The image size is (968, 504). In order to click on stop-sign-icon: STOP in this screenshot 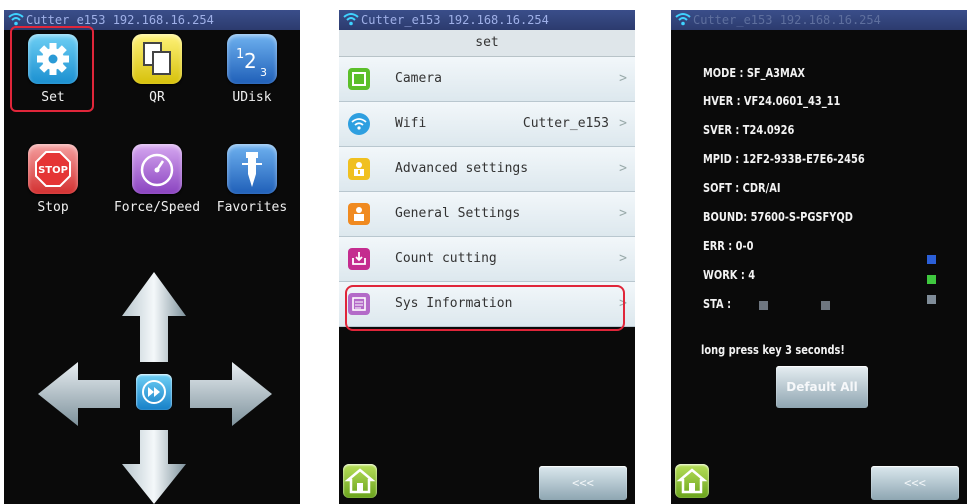, I will do `click(53, 169)`.